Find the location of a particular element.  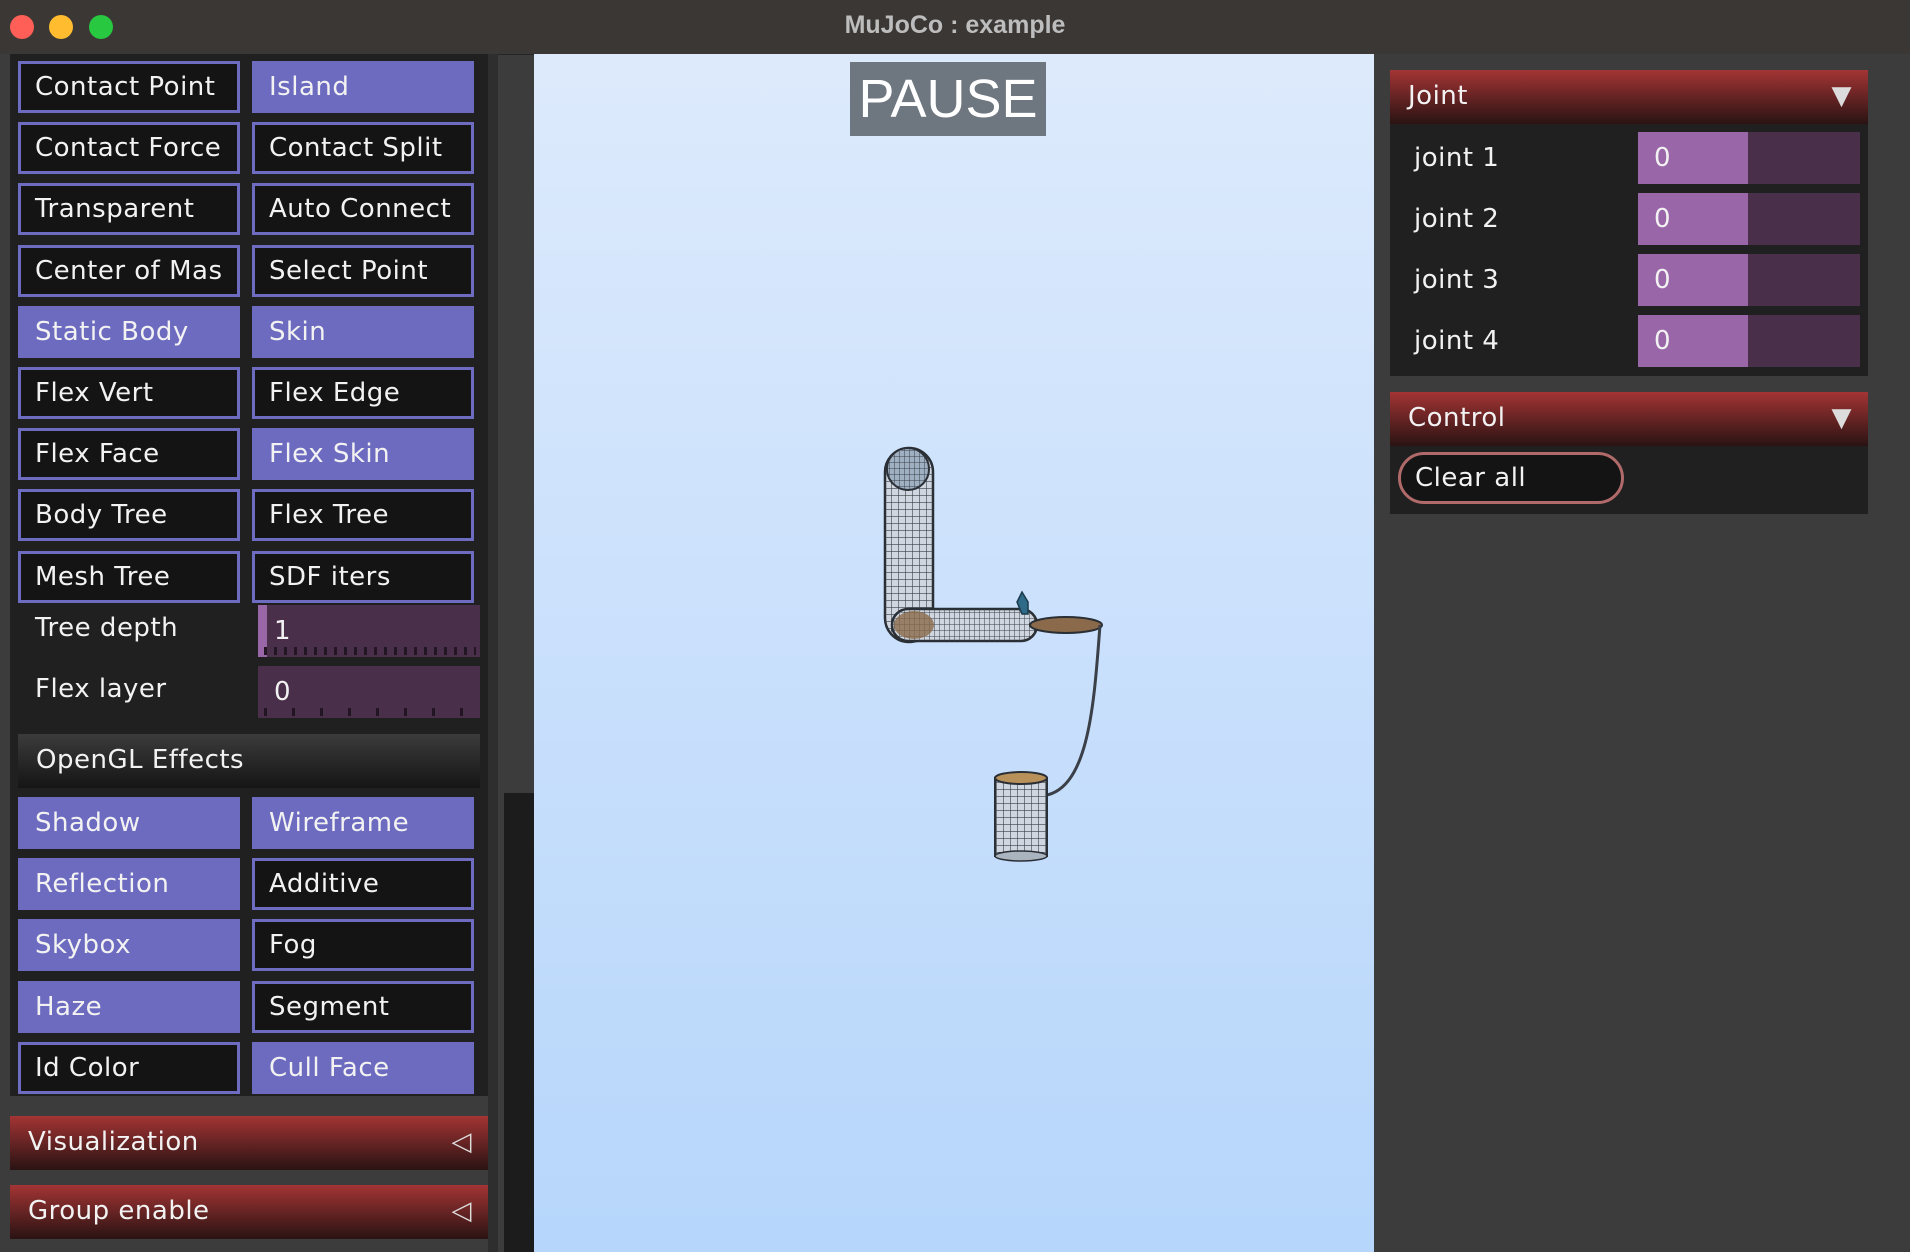

left-panel-scroll-track is located at coordinates (493, 653).